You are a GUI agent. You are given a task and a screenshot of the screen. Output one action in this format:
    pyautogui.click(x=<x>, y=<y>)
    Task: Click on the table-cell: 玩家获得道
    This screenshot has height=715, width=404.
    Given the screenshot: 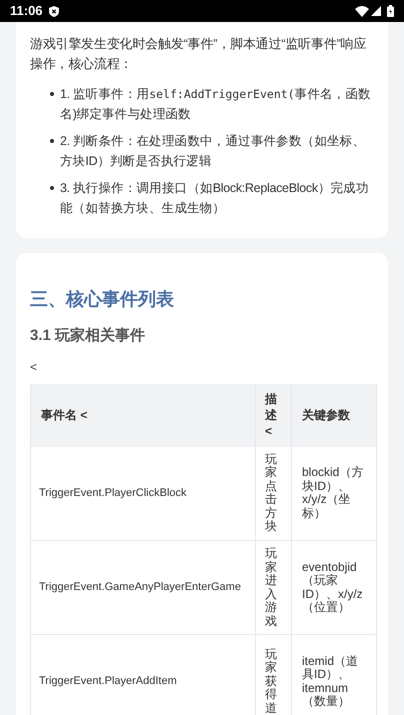 What is the action you would take?
    pyautogui.click(x=274, y=674)
    